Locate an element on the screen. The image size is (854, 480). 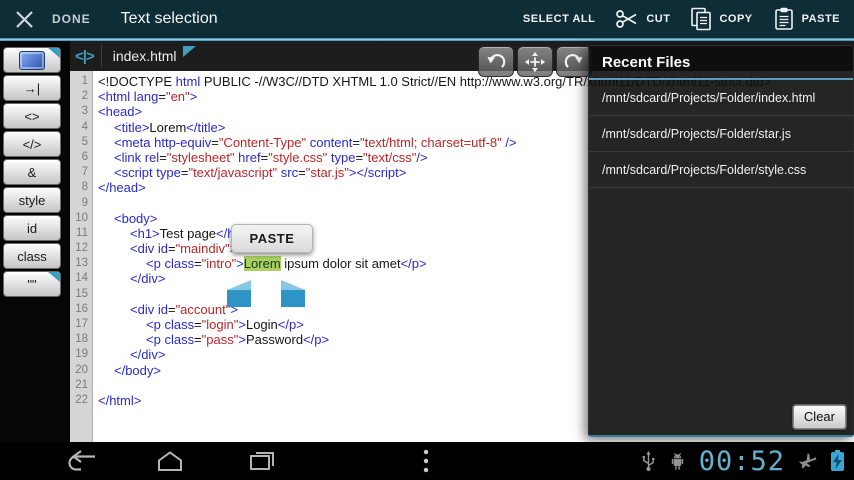
battery-icon is located at coordinates (837, 460).